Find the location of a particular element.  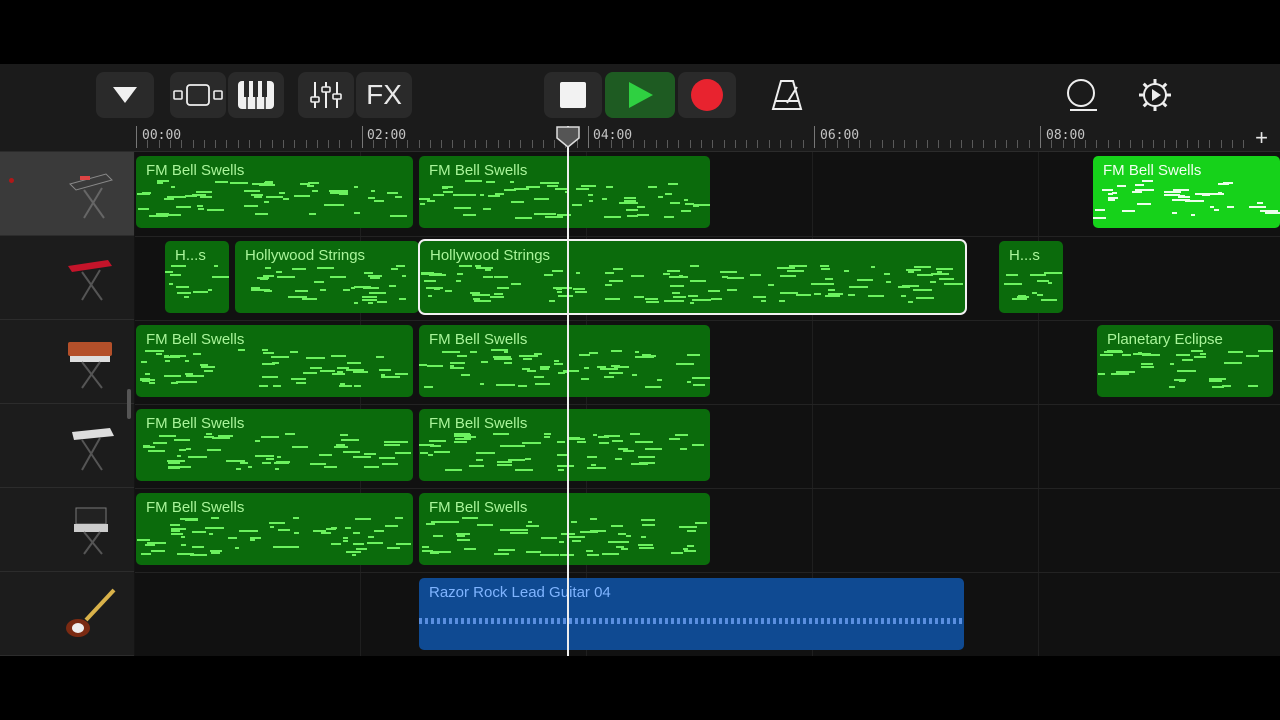

play-button is located at coordinates (640, 95).